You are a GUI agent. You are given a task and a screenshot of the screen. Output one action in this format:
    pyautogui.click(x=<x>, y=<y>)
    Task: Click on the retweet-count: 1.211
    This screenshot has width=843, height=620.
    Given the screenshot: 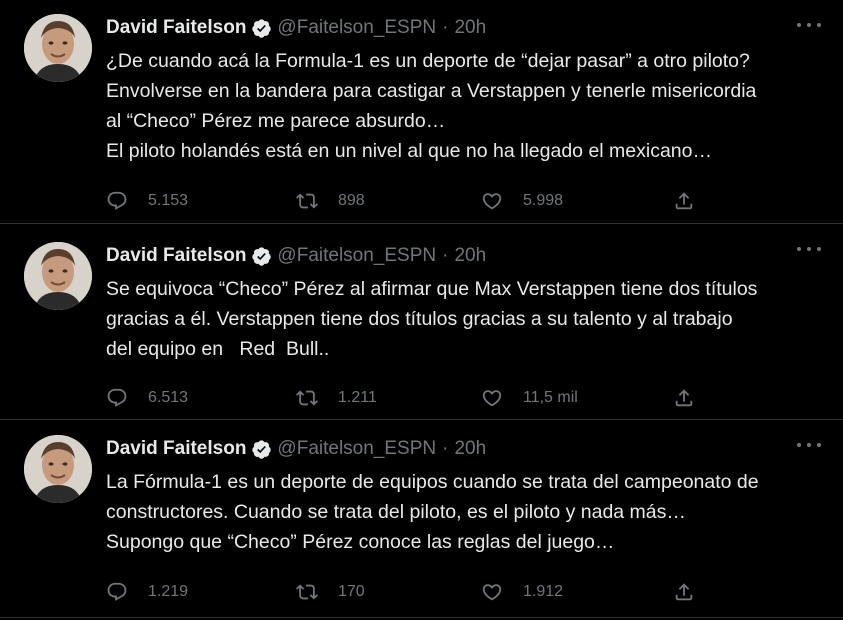 What is the action you would take?
    pyautogui.click(x=357, y=397)
    